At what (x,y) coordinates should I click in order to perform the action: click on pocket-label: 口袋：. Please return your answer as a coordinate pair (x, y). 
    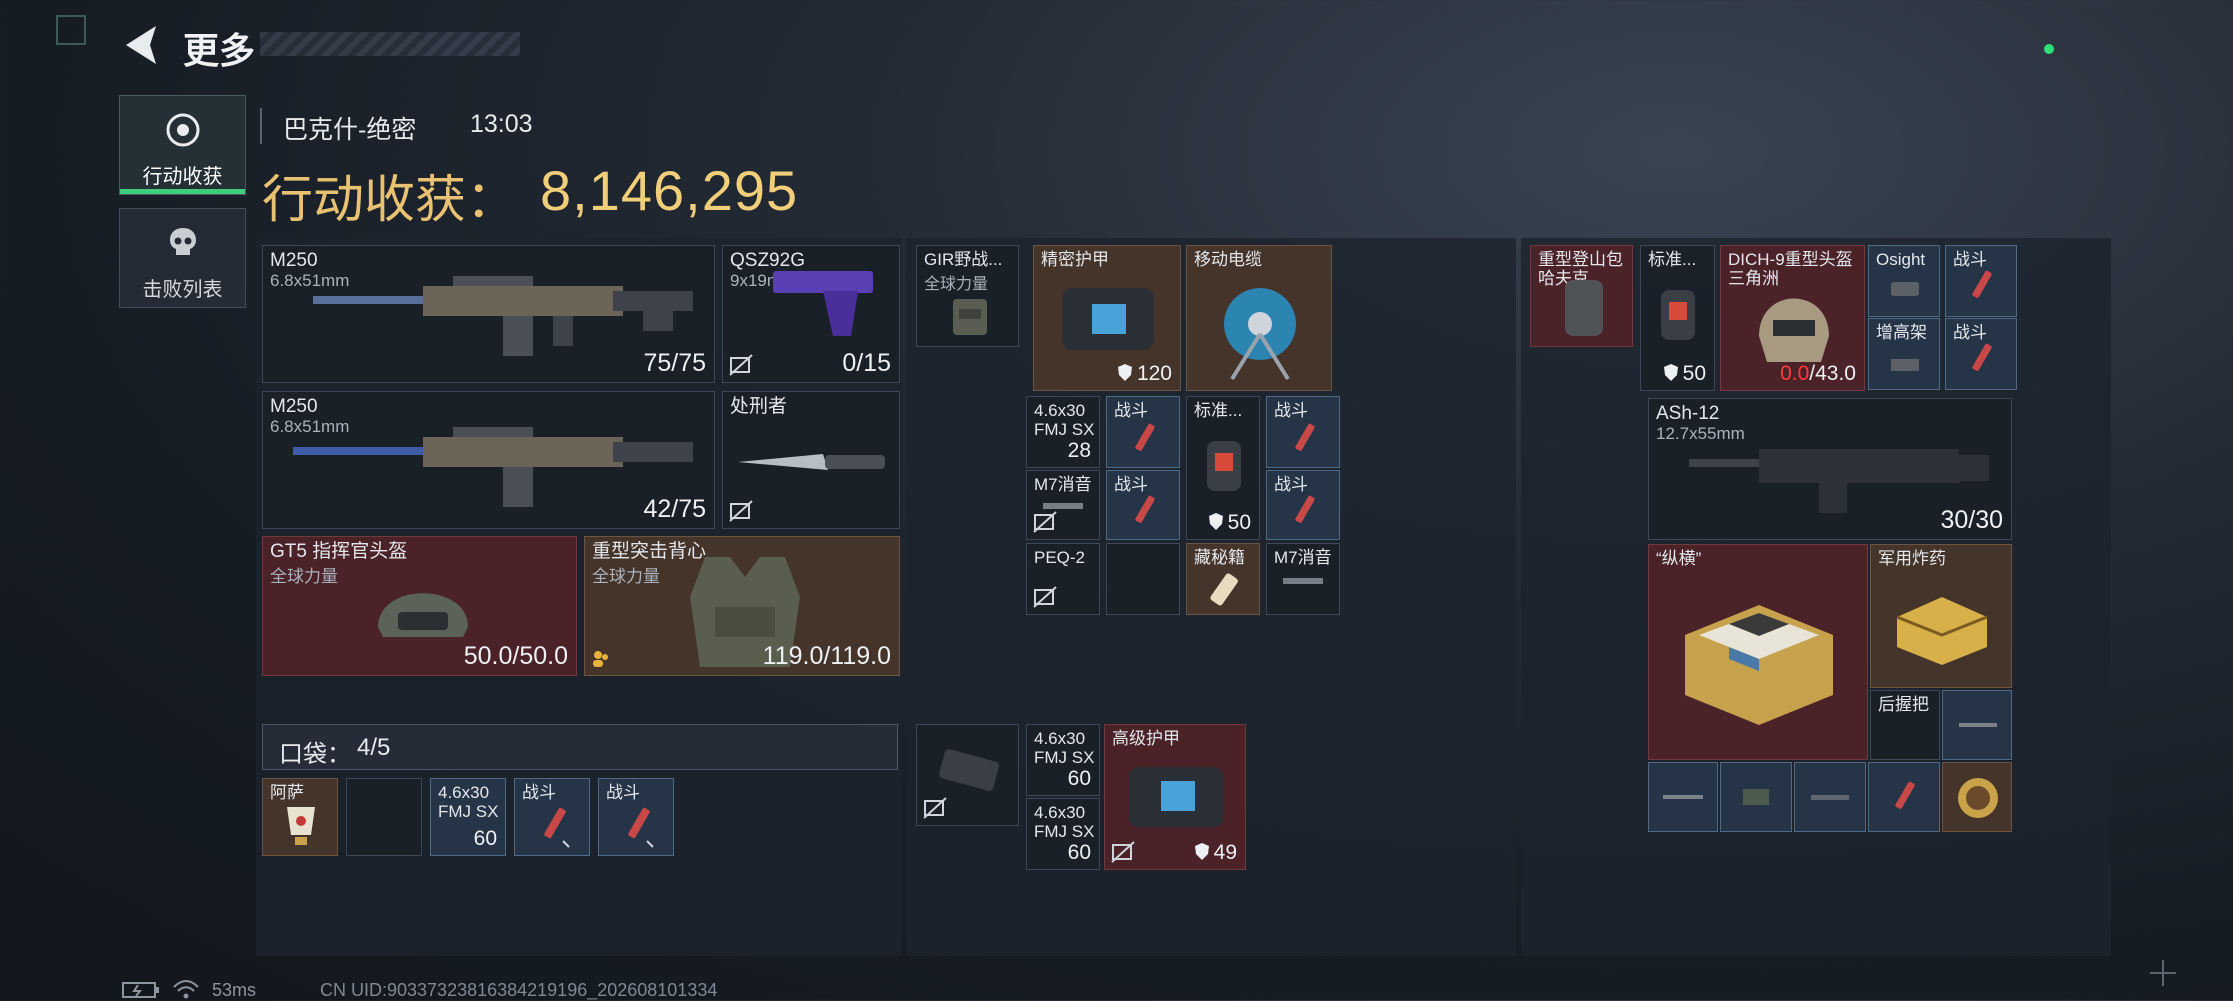
    Looking at the image, I should click on (315, 754).